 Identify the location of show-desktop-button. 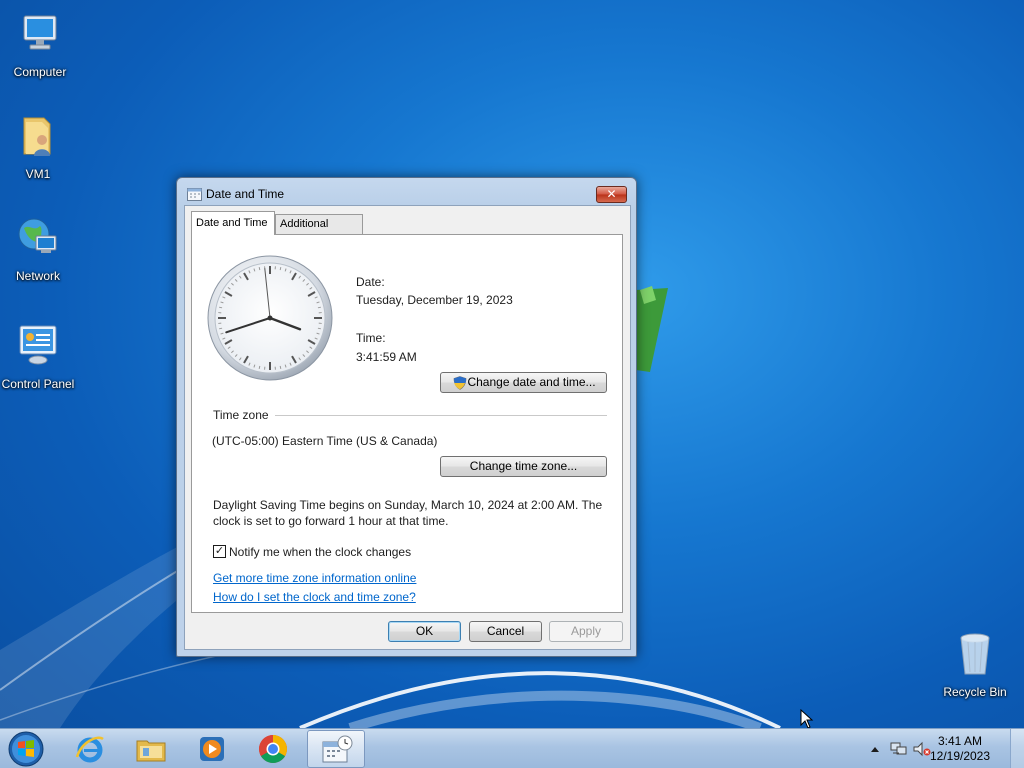
(1017, 748).